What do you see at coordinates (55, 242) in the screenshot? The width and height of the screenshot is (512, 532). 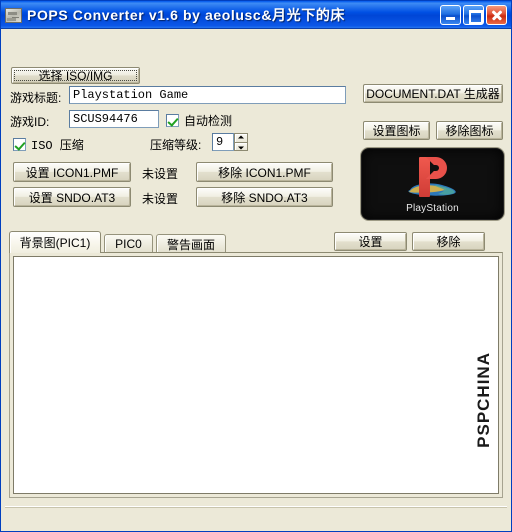 I see `tab-background-pic1: 背景图(PIC1)` at bounding box center [55, 242].